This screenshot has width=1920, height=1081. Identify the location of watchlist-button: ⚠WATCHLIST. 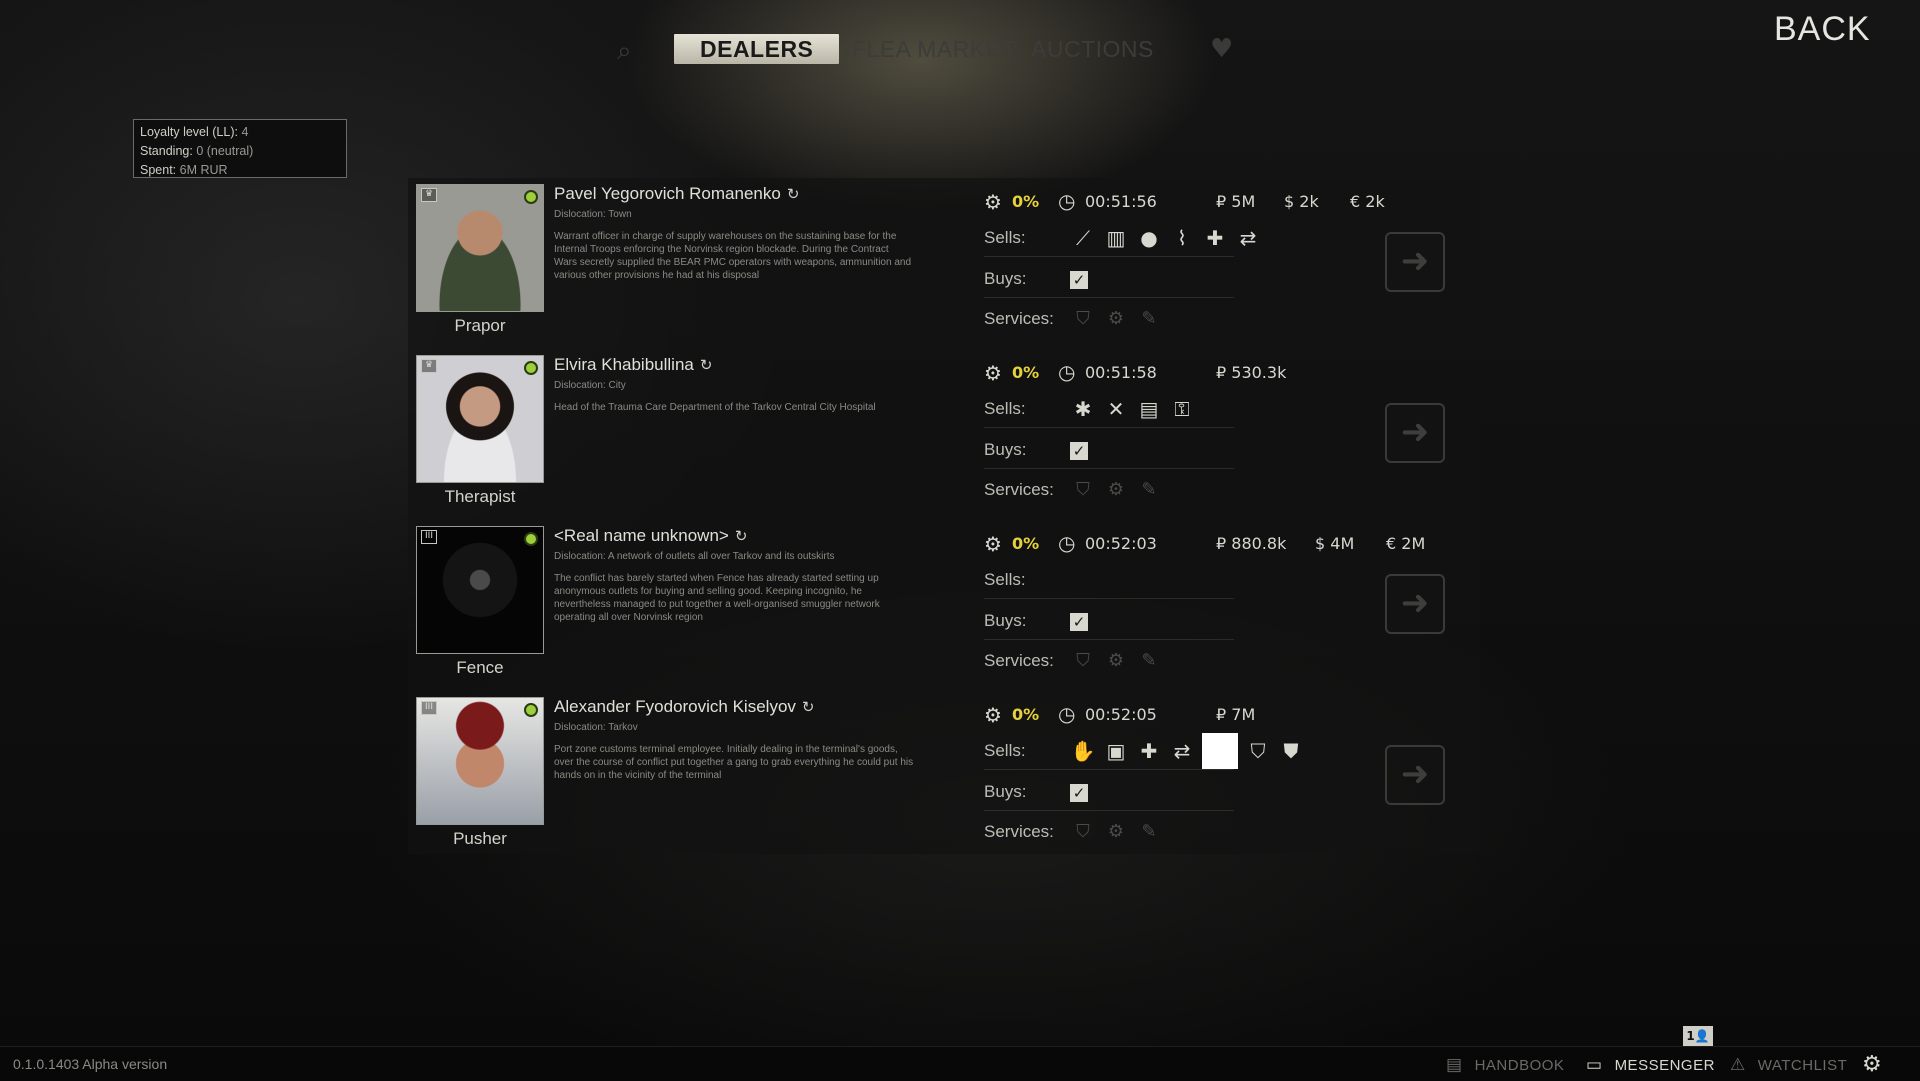
(1788, 1065).